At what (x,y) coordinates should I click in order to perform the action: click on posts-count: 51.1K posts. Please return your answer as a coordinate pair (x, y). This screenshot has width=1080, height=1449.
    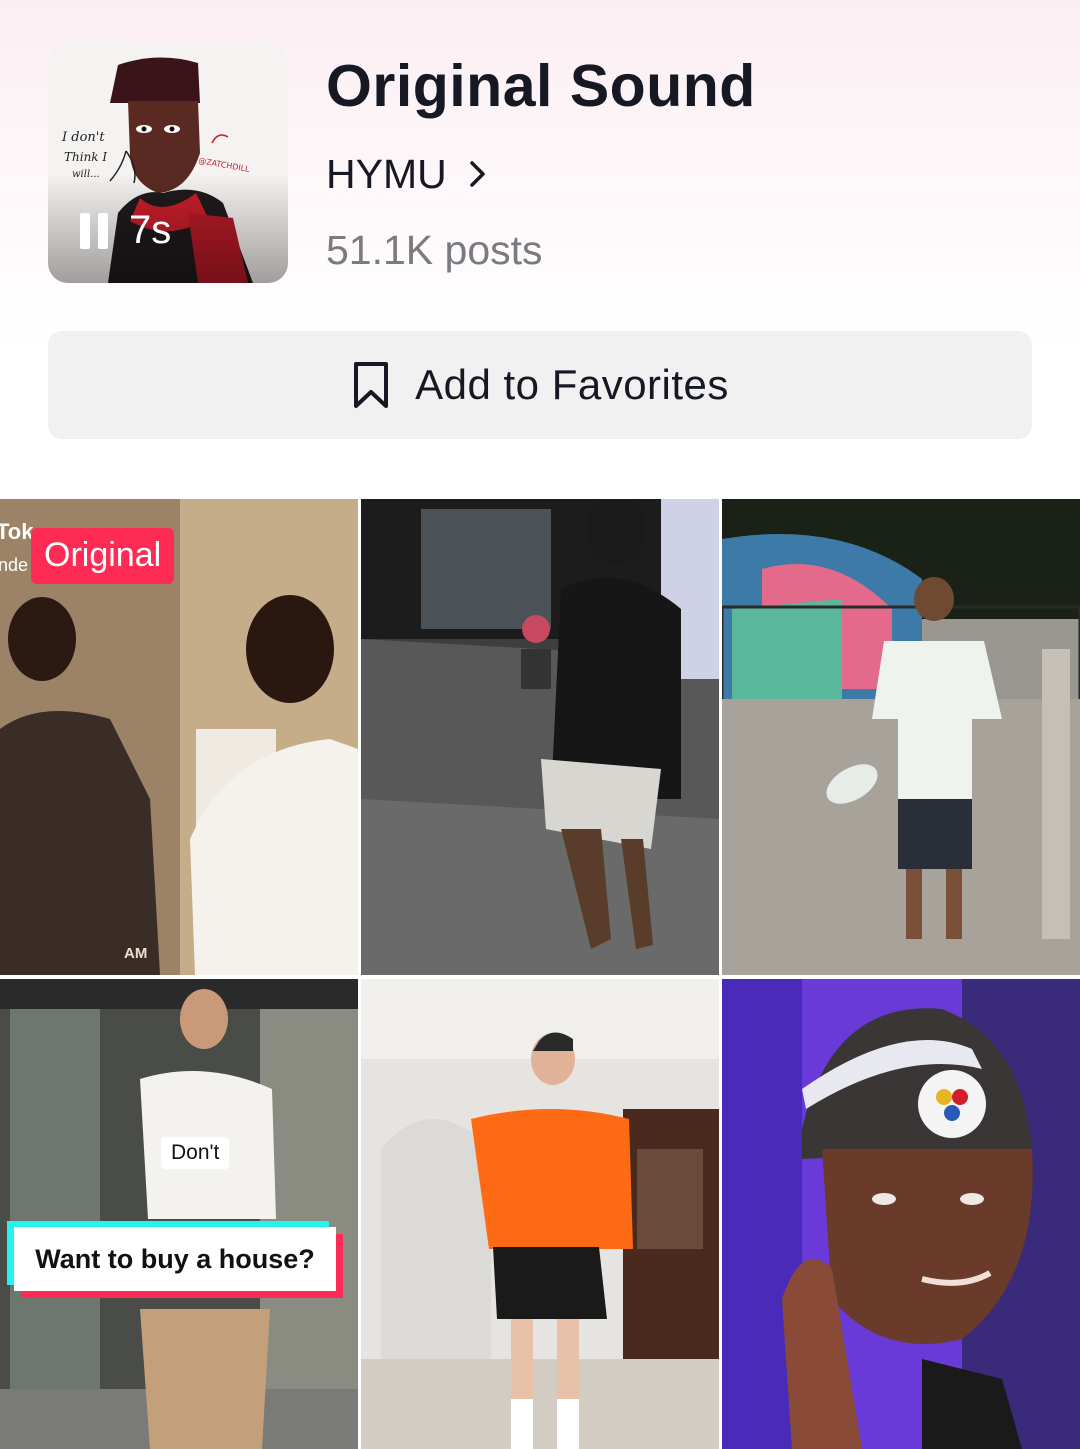
    Looking at the image, I should click on (434, 250).